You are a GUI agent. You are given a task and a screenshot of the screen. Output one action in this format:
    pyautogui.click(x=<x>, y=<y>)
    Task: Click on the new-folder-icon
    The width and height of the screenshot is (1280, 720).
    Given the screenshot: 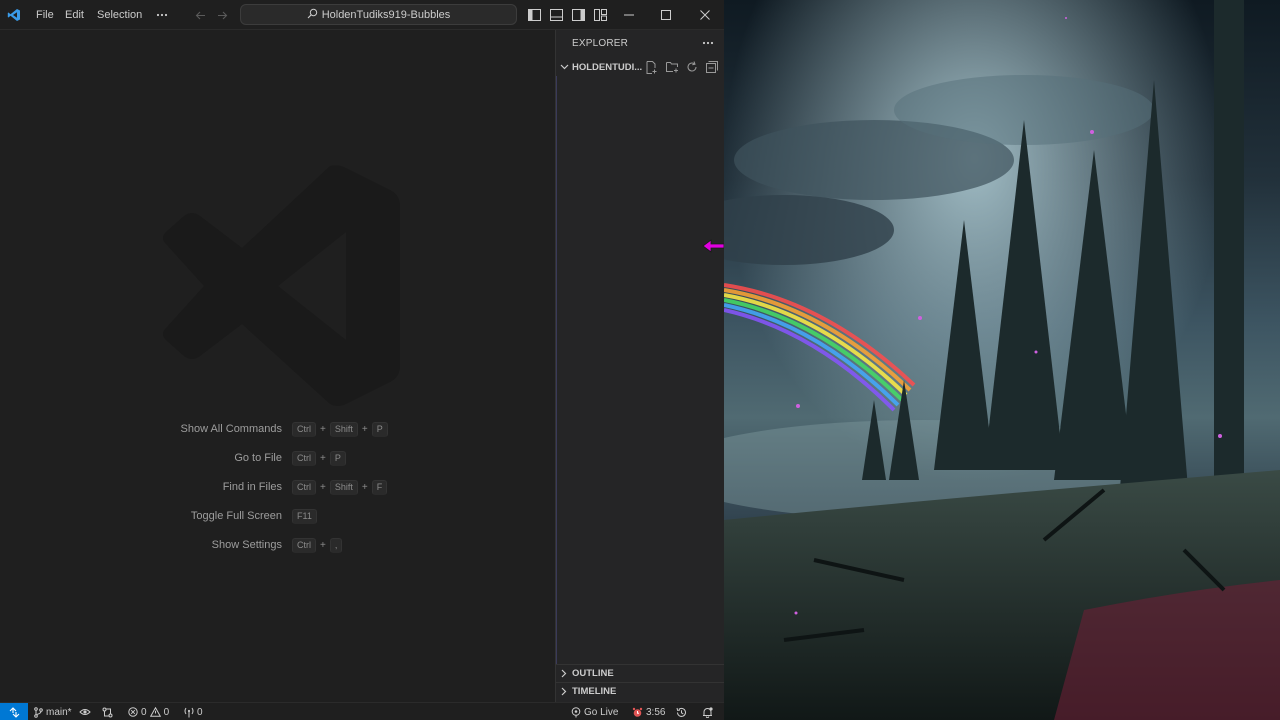 What is the action you would take?
    pyautogui.click(x=672, y=67)
    